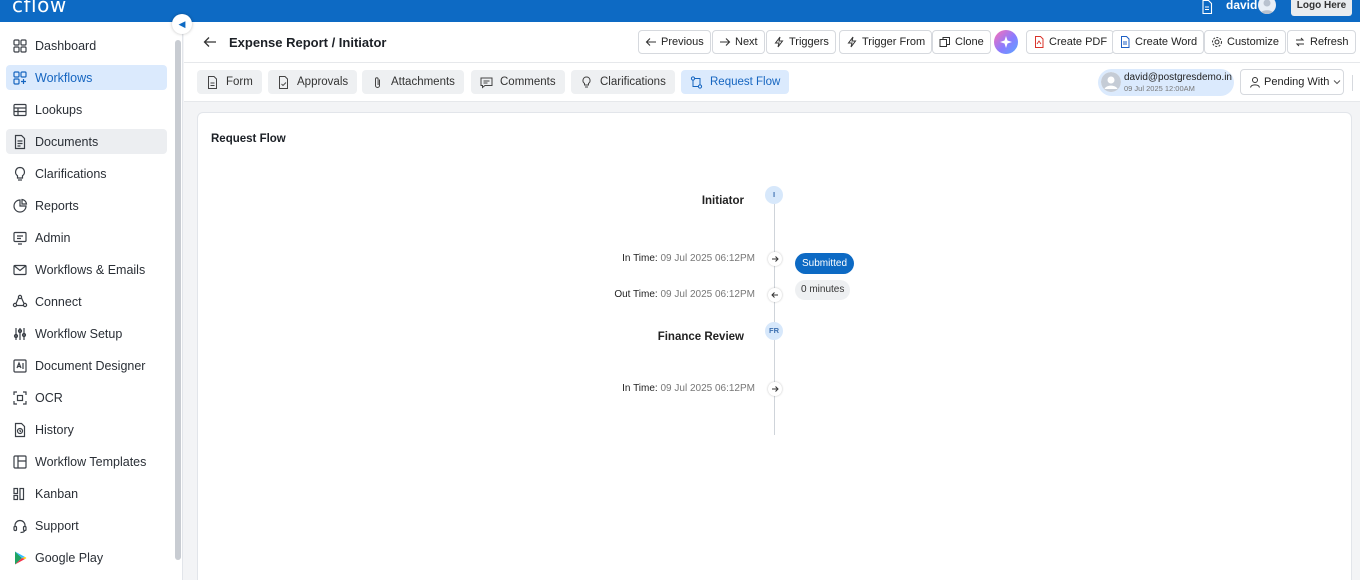 Image resolution: width=1360 pixels, height=580 pixels. Describe the element at coordinates (86, 557) in the screenshot. I see `sidebar-item-google-play: Google Play` at that location.